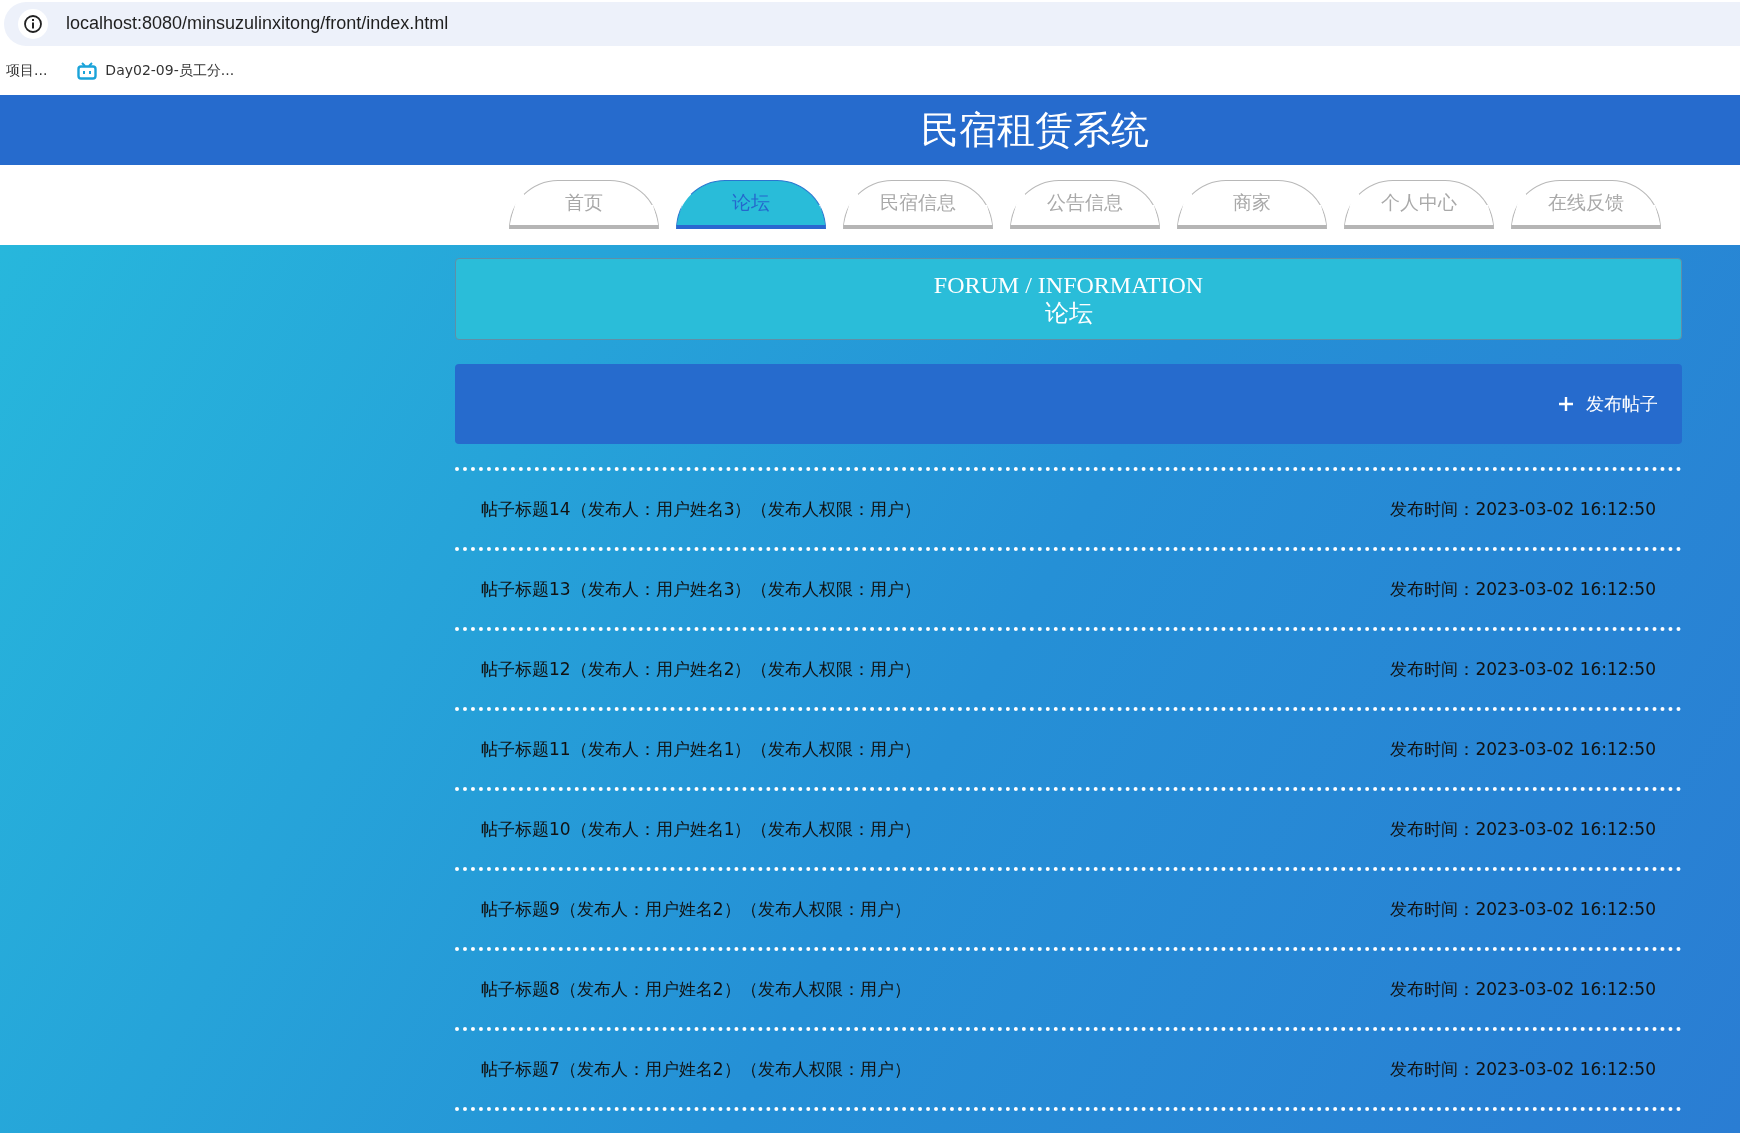  I want to click on post-title: 帖子标题13（发布人：用户姓名3）（发布人权限：用户）, so click(701, 589).